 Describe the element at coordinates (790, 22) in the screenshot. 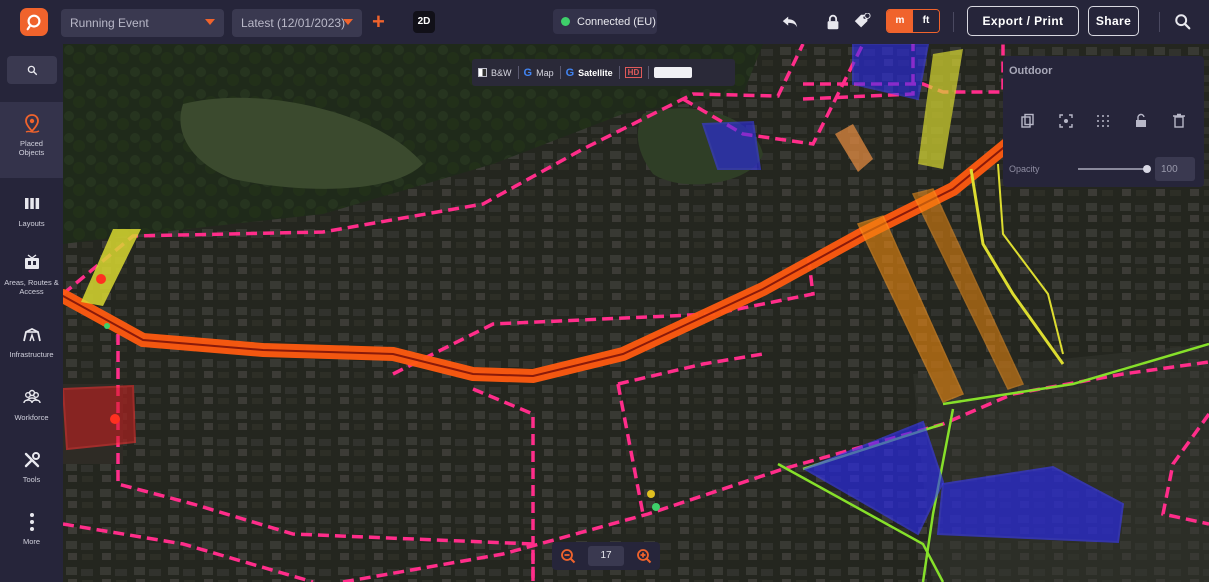

I see `undo-icon` at that location.